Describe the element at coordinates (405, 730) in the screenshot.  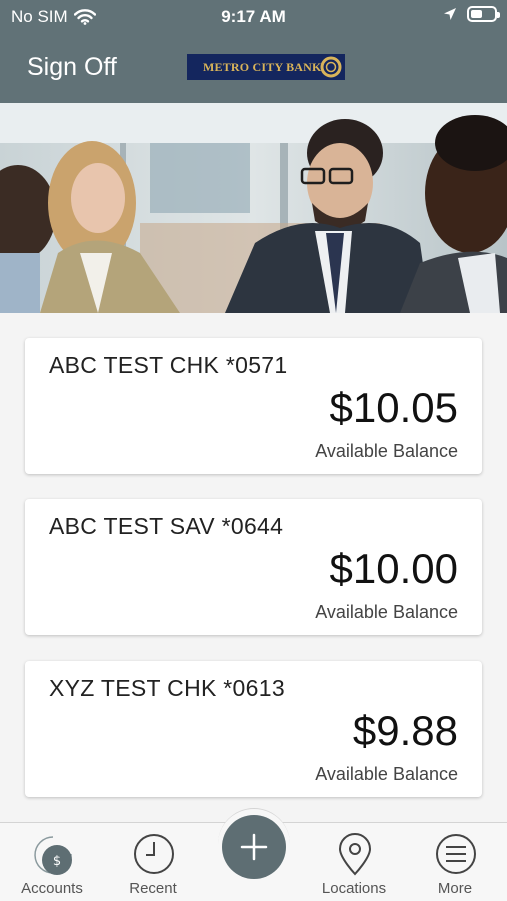
I see `account-balance: $9.88` at that location.